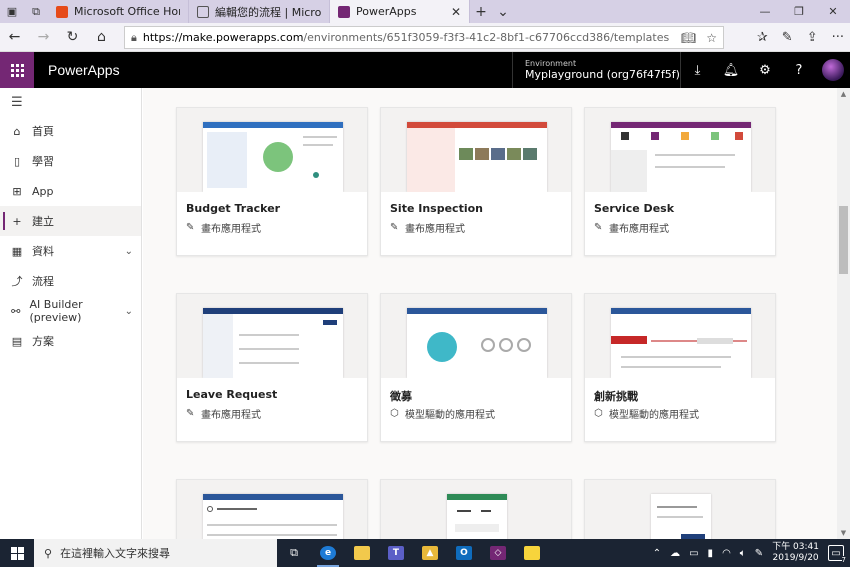 This screenshot has height=567, width=850. I want to click on tab-overview-icon: ▣, so click(12, 11).